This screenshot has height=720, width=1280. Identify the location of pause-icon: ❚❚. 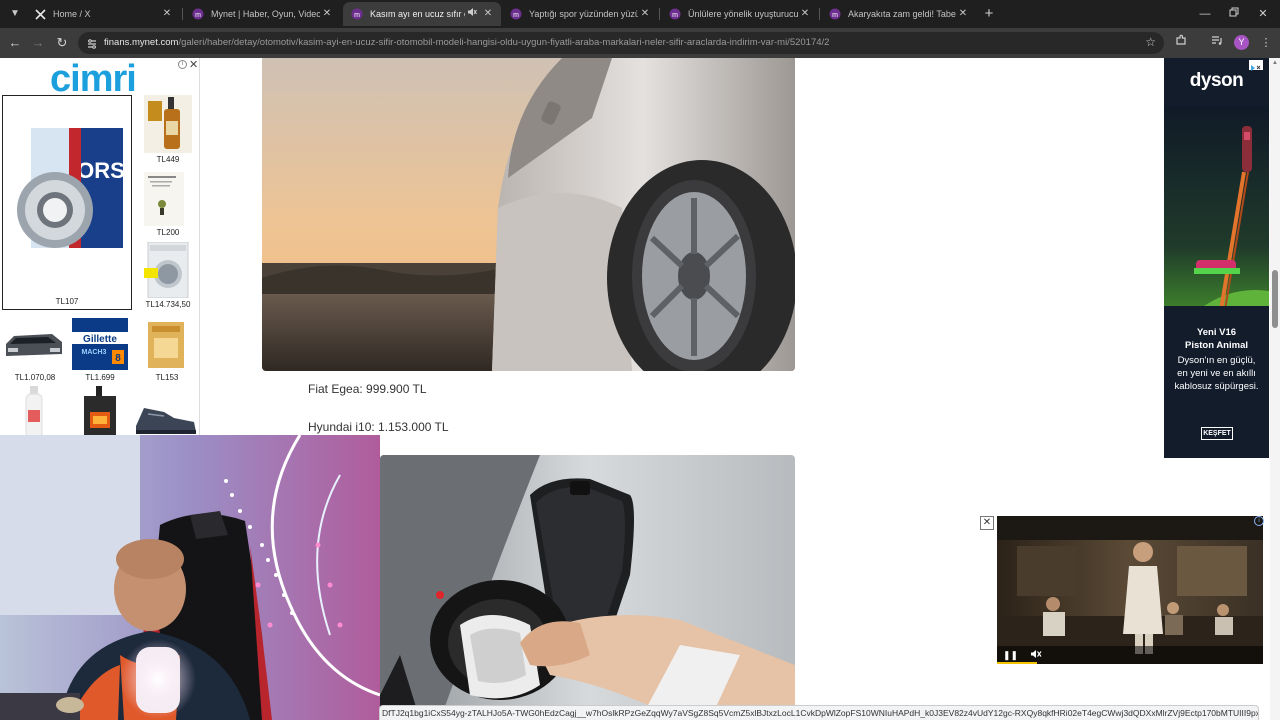
(1010, 655).